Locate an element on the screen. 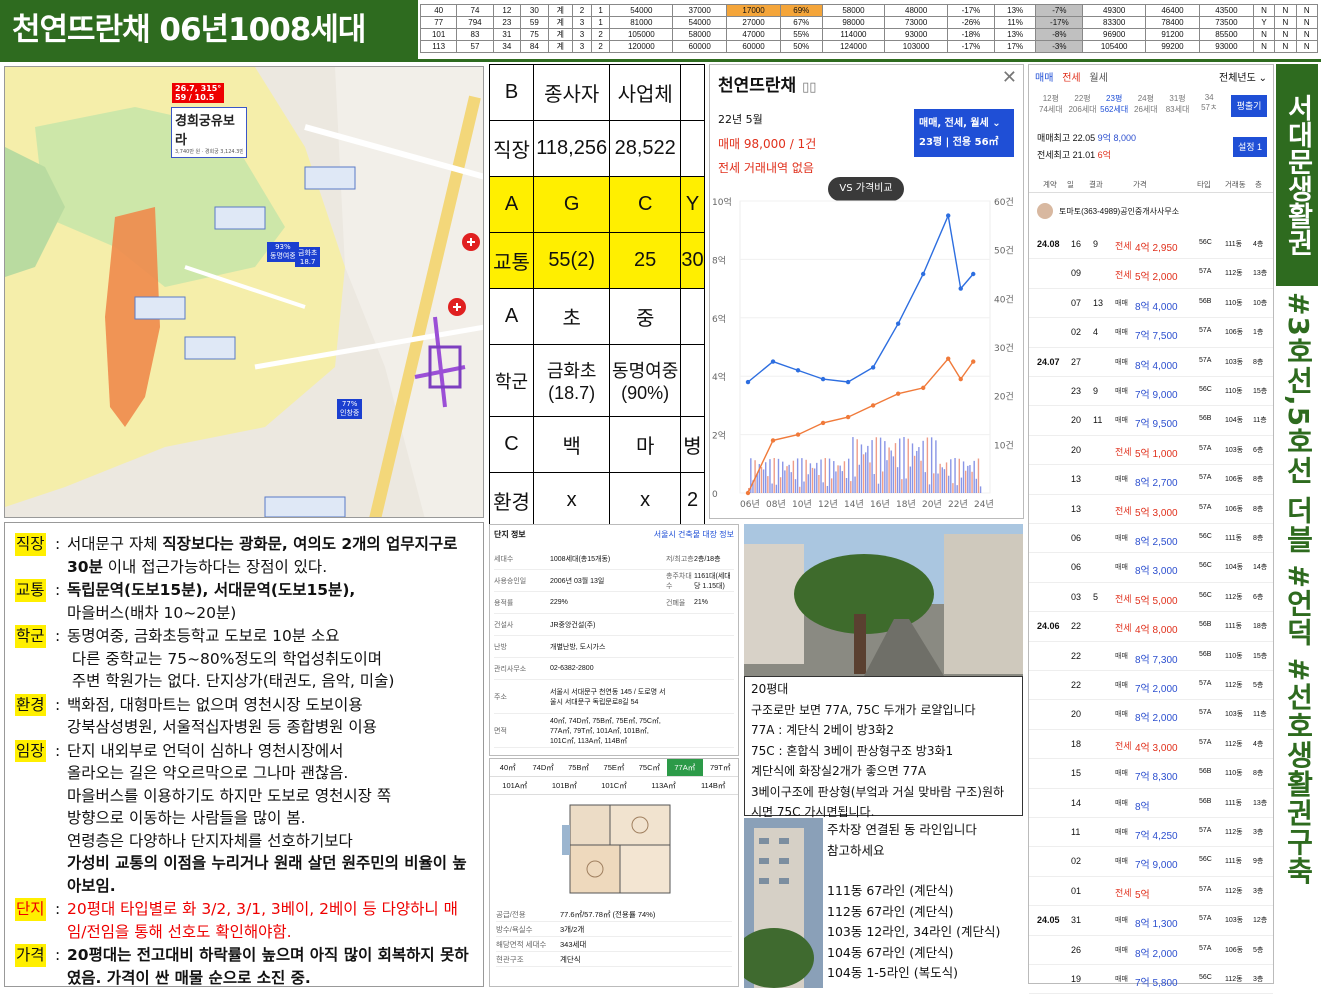 This screenshot has height=994, width=1321. list-item: 02 매매 7억 9,000 56C 111동 9층 is located at coordinates (1151, 862).